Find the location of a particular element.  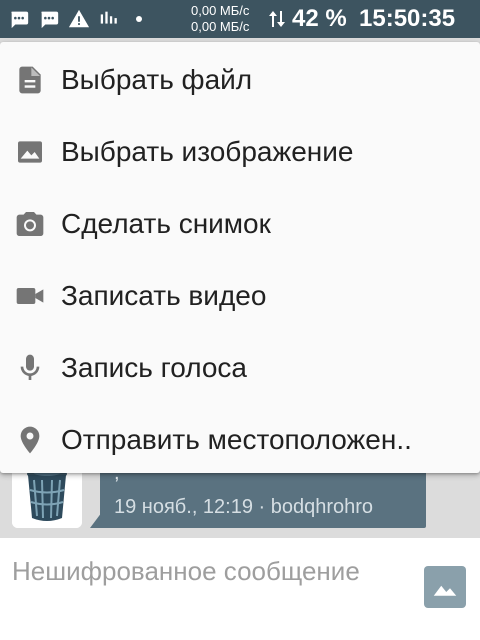

video-camera-icon is located at coordinates (30, 296).